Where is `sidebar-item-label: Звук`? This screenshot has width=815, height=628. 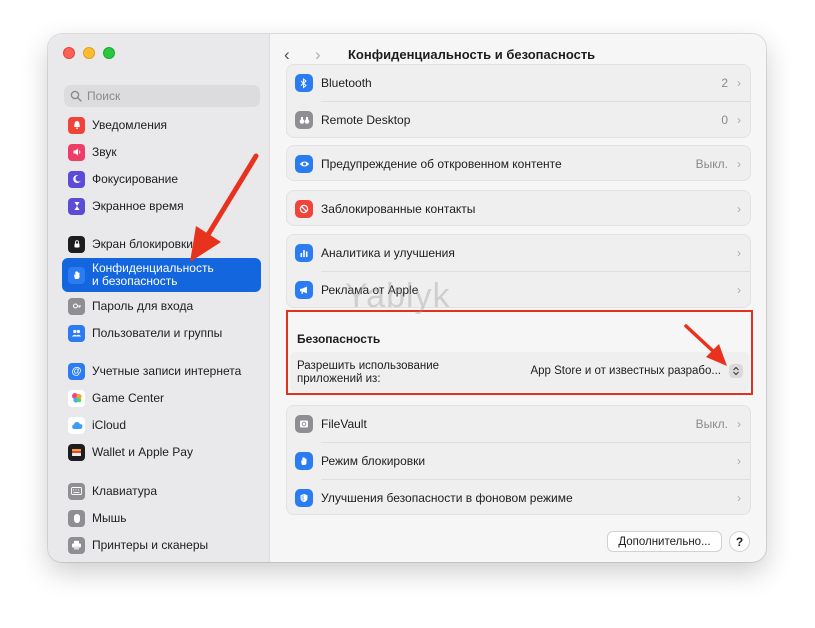 sidebar-item-label: Звук is located at coordinates (104, 152).